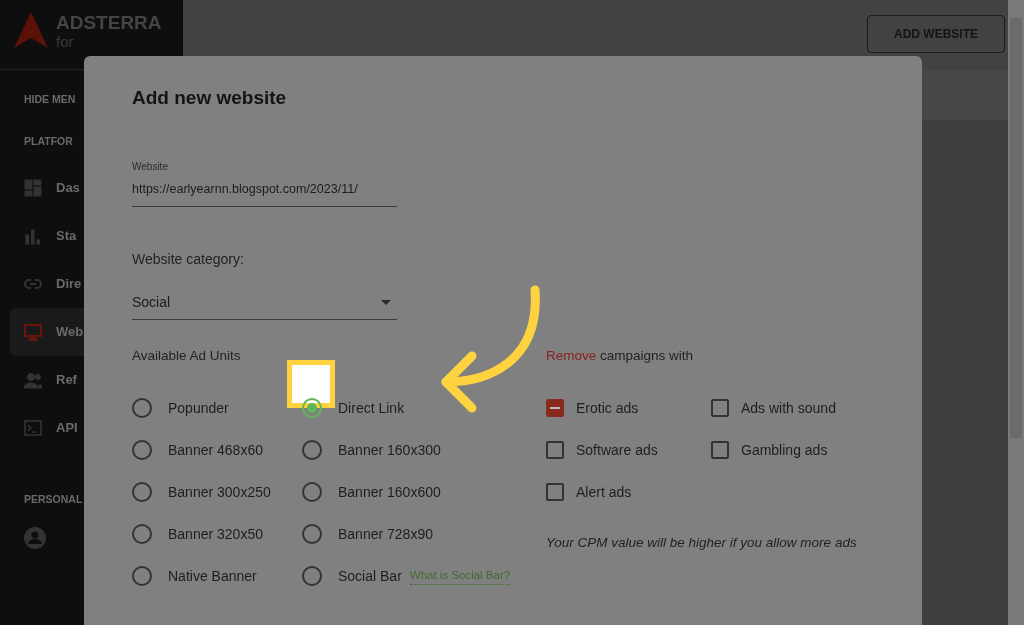 The width and height of the screenshot is (1024, 625). I want to click on field-label: Website category:, so click(188, 260).